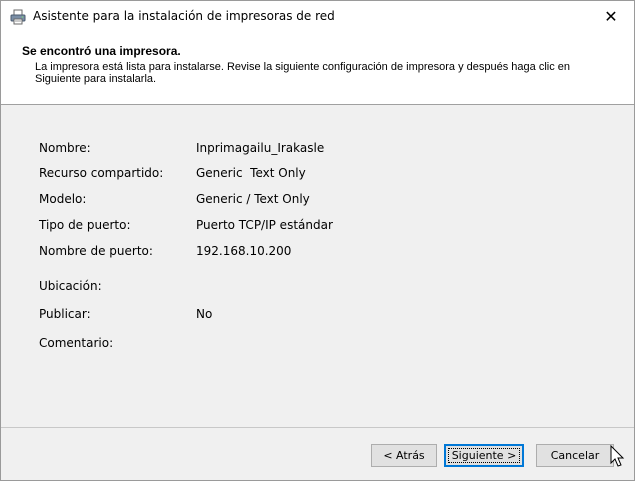 The height and width of the screenshot is (481, 635). Describe the element at coordinates (301, 317) in the screenshot. I see `detail-row-publicar: Publicar: No` at that location.